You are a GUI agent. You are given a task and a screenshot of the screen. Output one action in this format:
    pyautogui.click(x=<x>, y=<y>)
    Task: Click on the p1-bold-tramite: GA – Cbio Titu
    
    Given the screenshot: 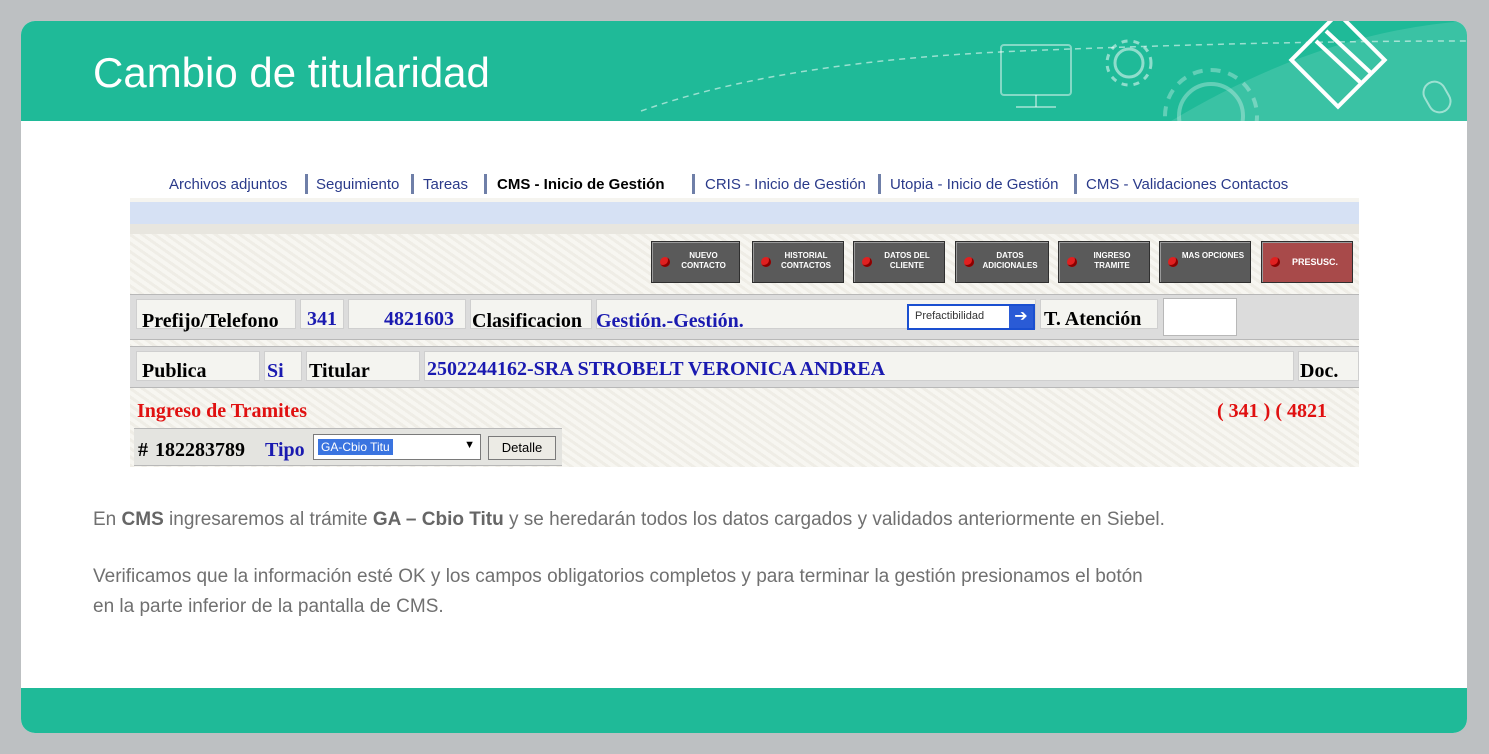 What is the action you would take?
    pyautogui.click(x=438, y=519)
    